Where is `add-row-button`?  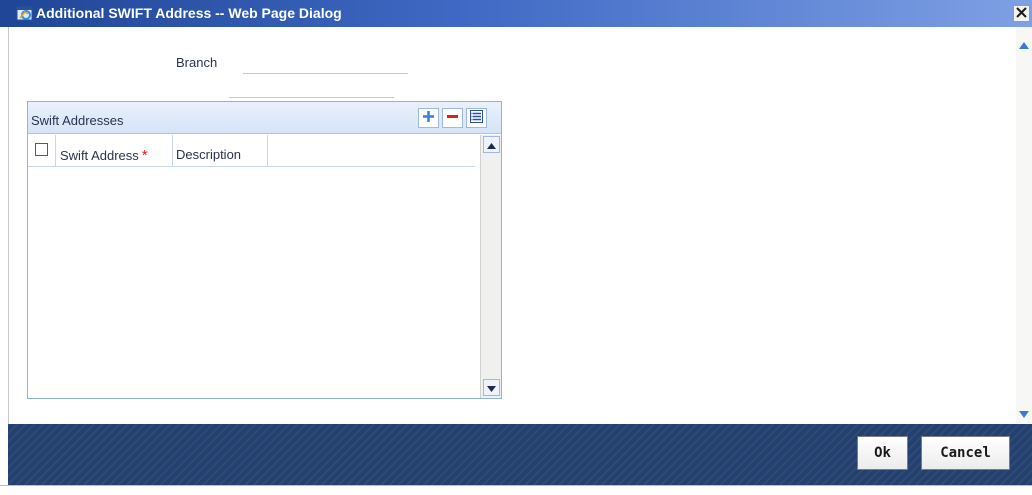 add-row-button is located at coordinates (428, 118).